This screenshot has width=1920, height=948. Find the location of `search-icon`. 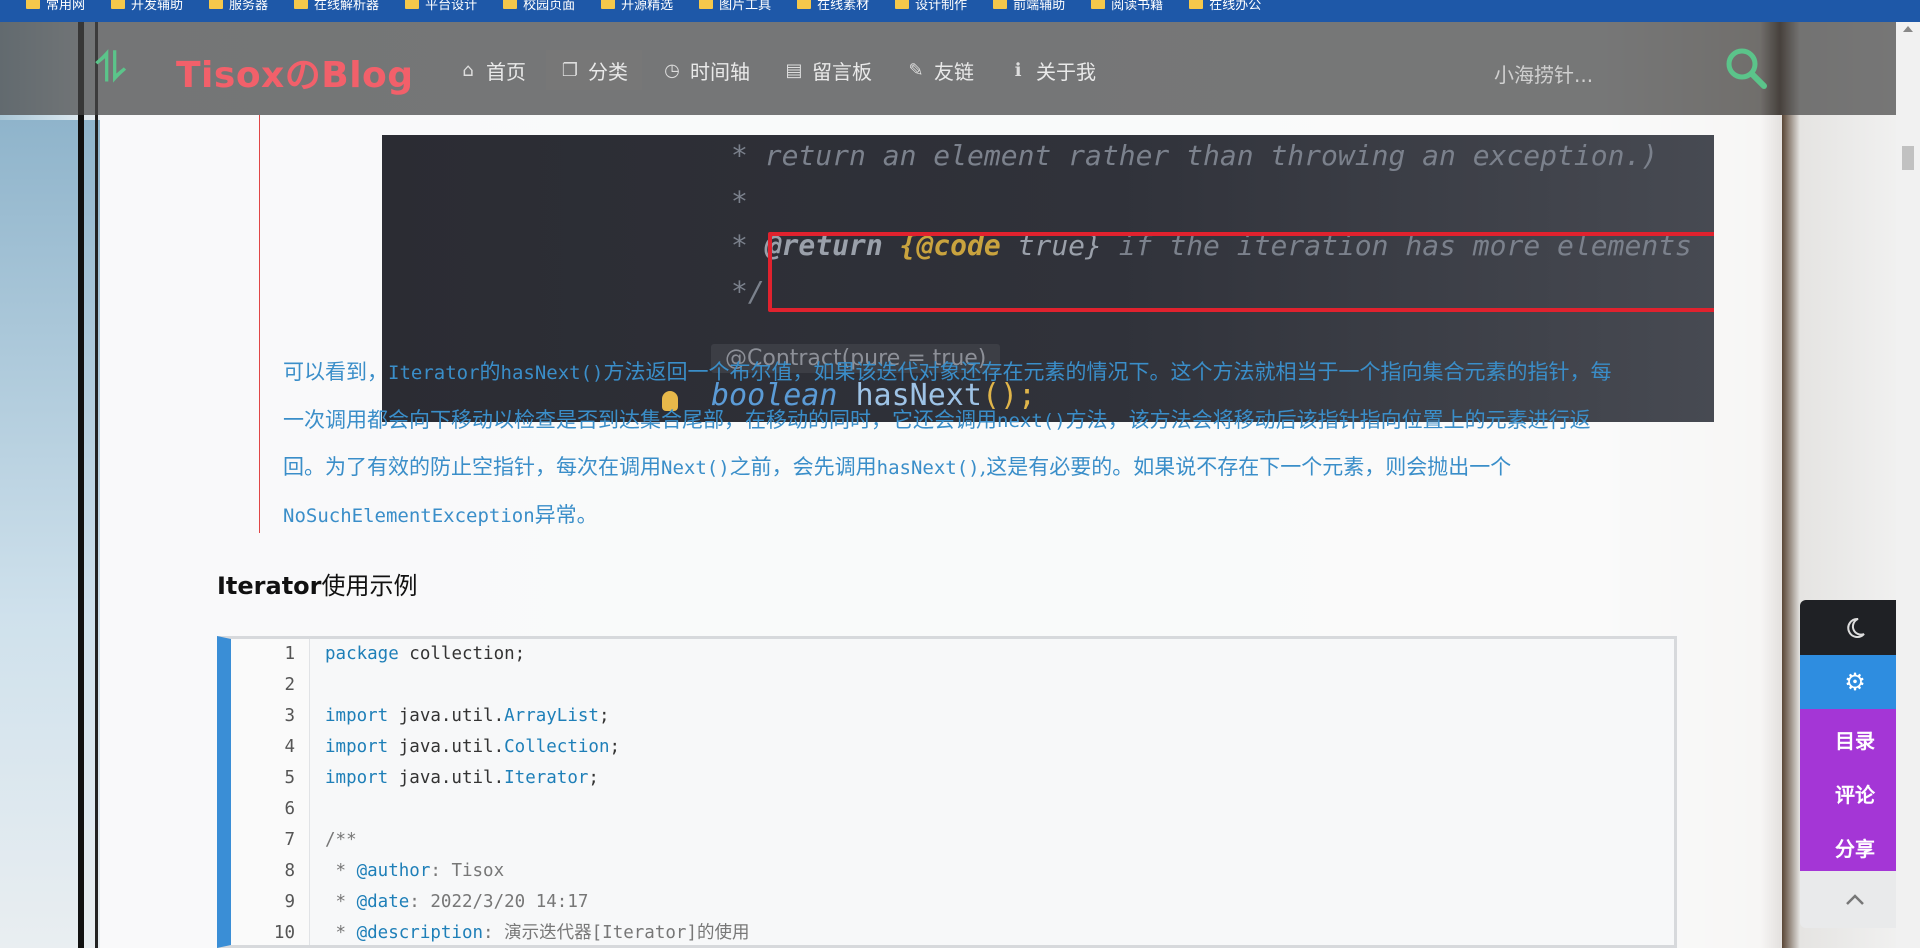

search-icon is located at coordinates (1746, 68).